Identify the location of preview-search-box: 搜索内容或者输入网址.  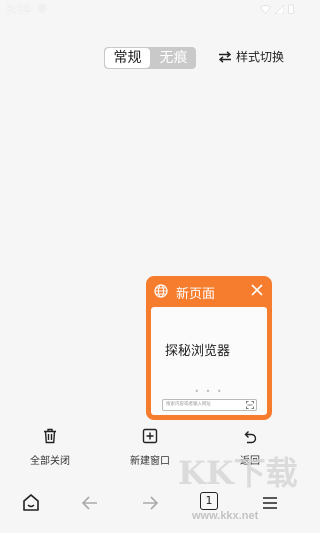
(209, 405).